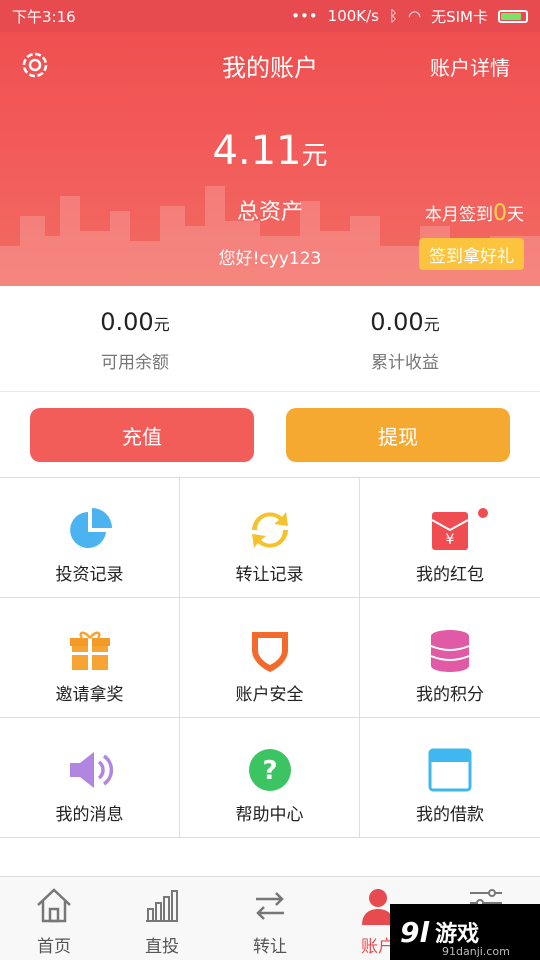  What do you see at coordinates (450, 770) in the screenshot?
I see `window-card-icon` at bounding box center [450, 770].